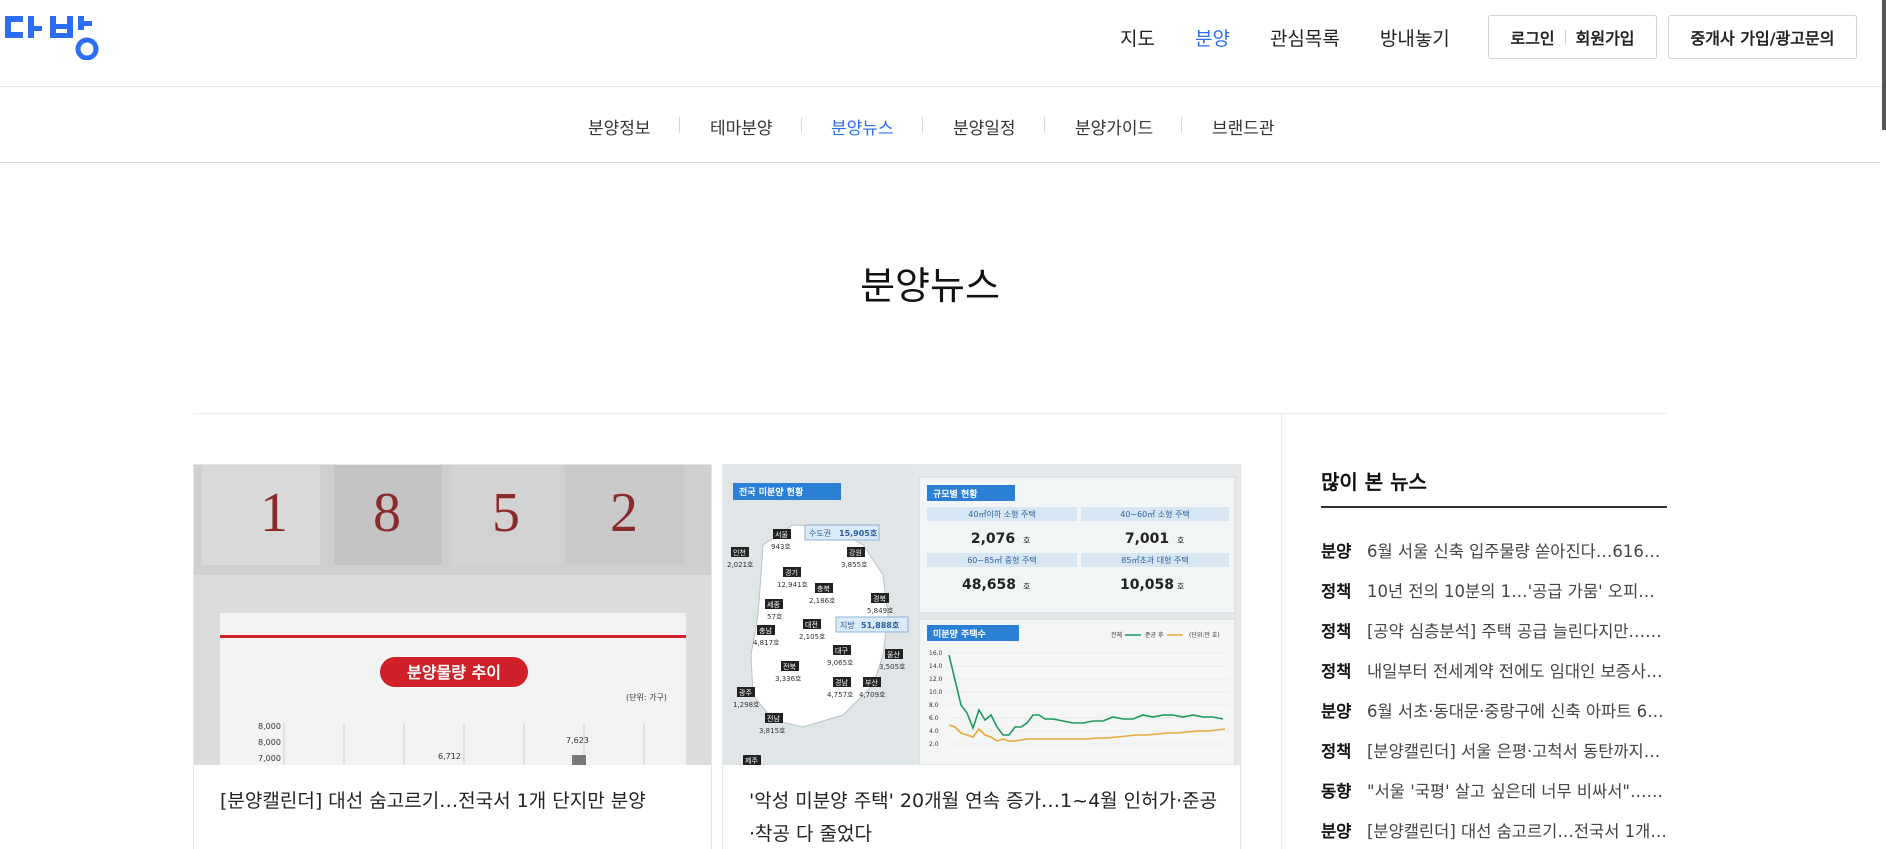  I want to click on popular-news-item: 분양 6월 서울 신축 입주물량 쏟아진다…6168가구, so click(1494, 550).